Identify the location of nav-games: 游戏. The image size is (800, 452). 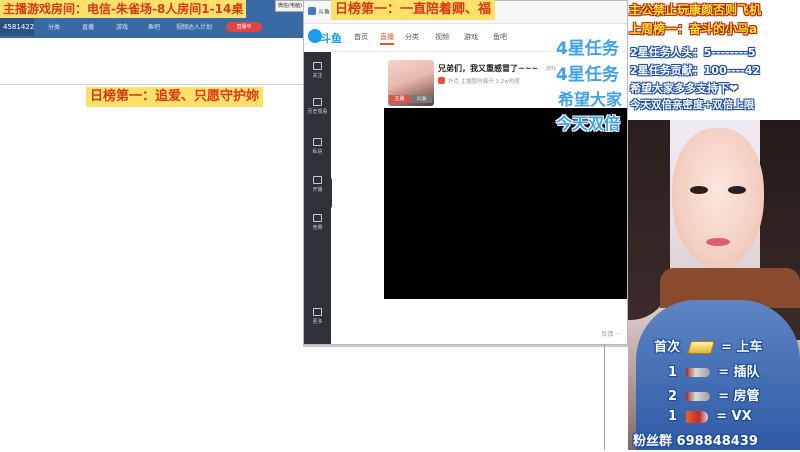
(471, 37).